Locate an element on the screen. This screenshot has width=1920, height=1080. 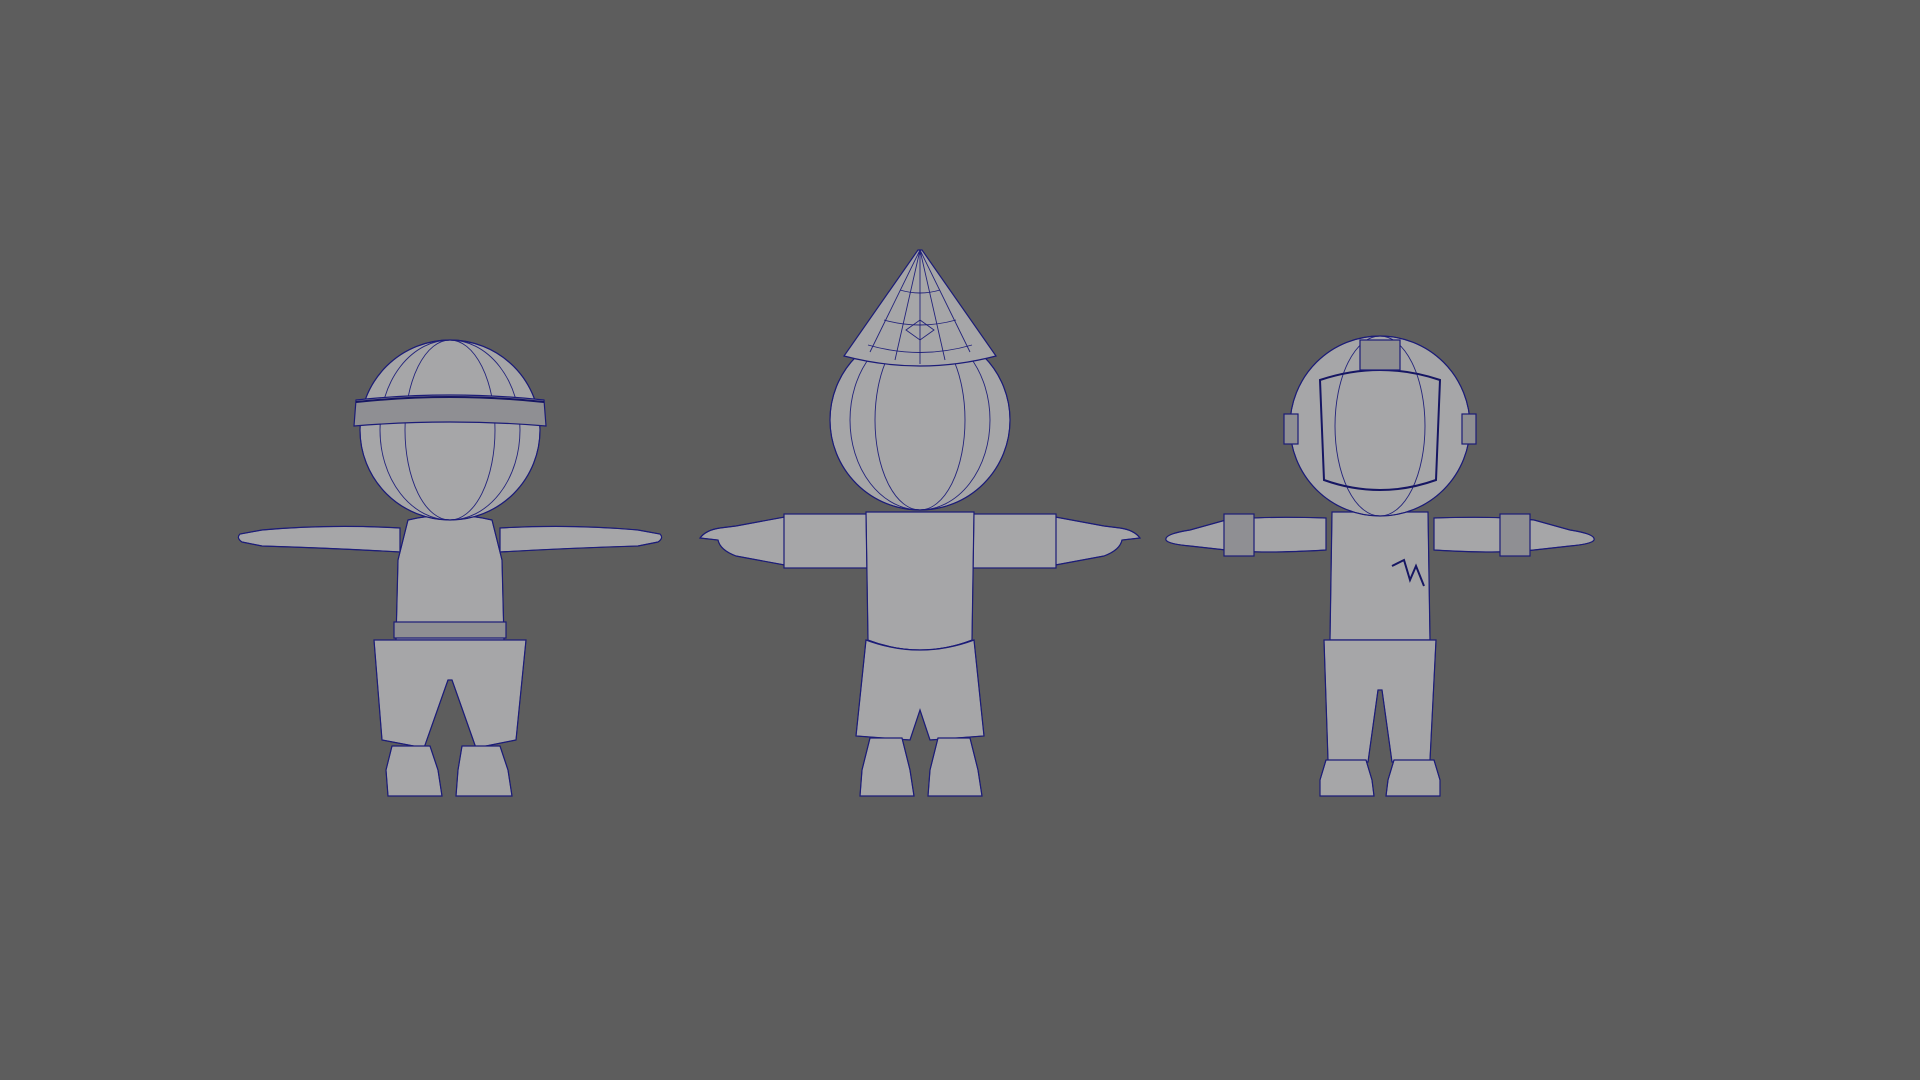
left-arm-mesh is located at coordinates (744, 541).